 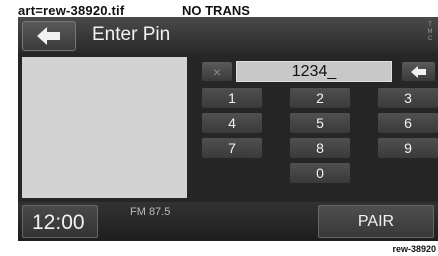 What do you see at coordinates (314, 71) in the screenshot?
I see `pin-field: 1234_` at bounding box center [314, 71].